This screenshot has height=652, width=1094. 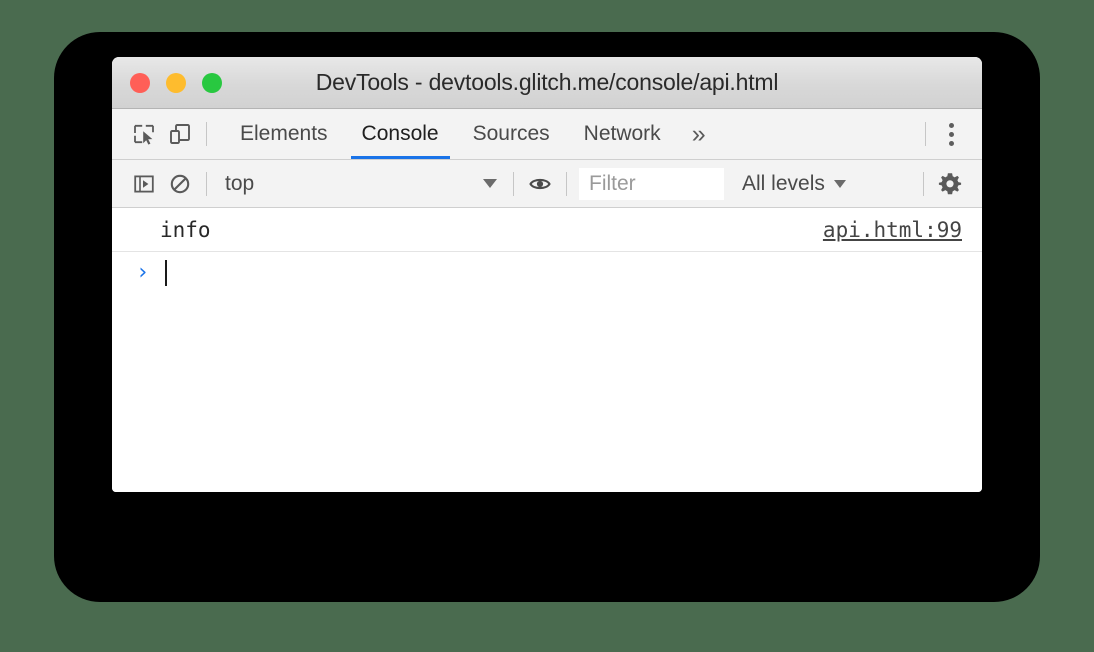 I want to click on console-message-source-link: api.html:99, so click(x=892, y=230).